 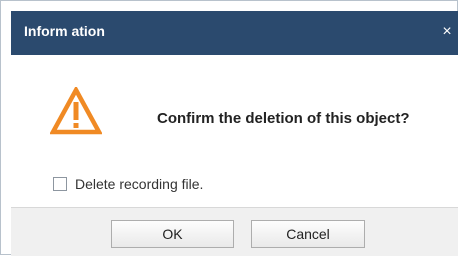 What do you see at coordinates (139, 184) in the screenshot?
I see `checkbox-label: Delete recording file.` at bounding box center [139, 184].